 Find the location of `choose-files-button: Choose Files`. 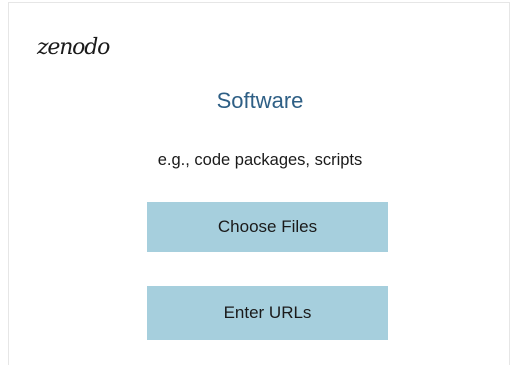

choose-files-button: Choose Files is located at coordinates (267, 227).